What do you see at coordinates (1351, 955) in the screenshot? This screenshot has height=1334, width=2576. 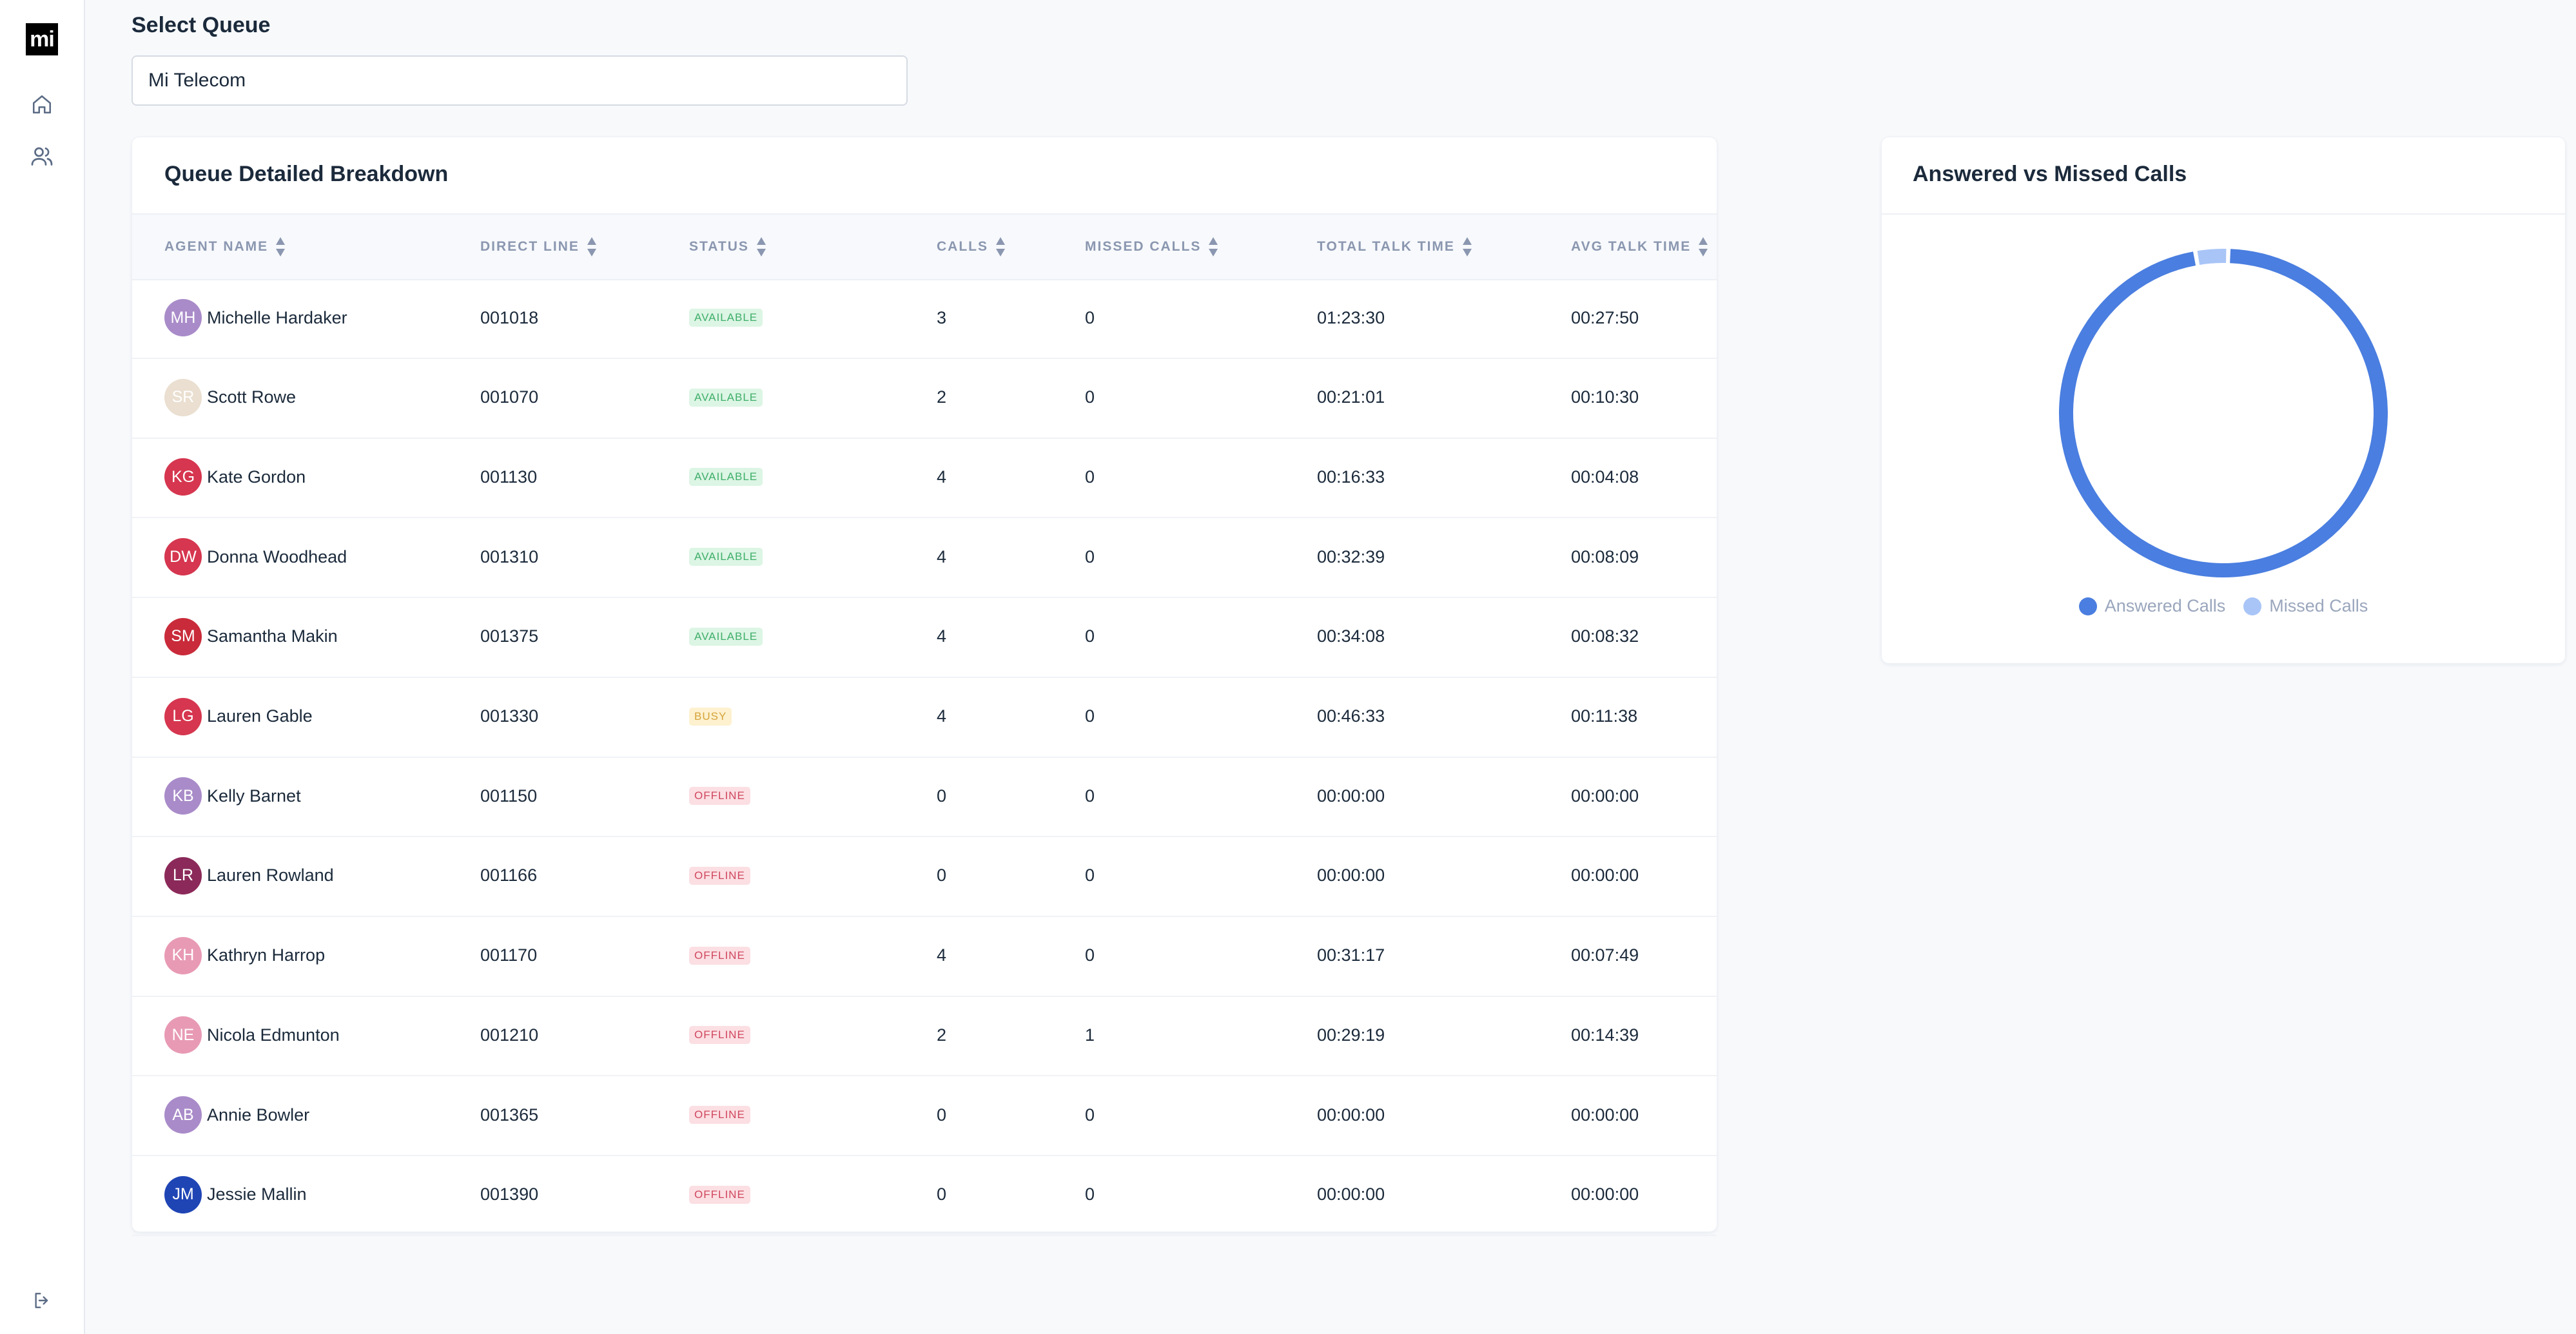 I see `total-talk-time-cell: 00:31:17` at bounding box center [1351, 955].